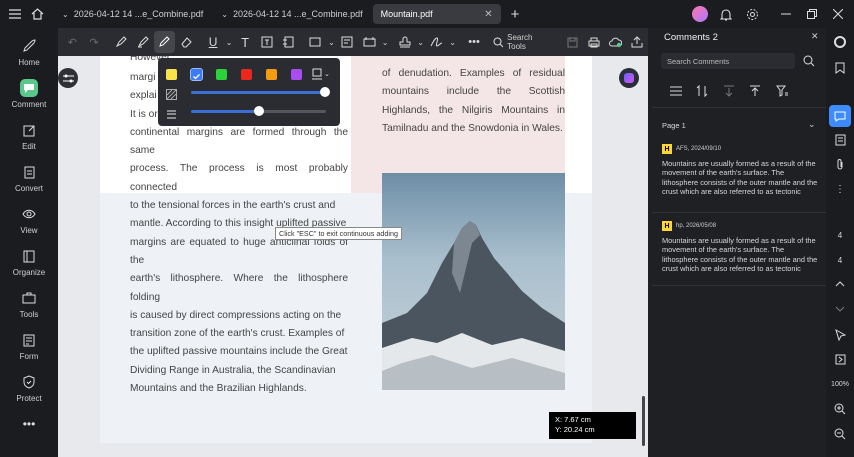 The image size is (854, 457). I want to click on rectangle-icon, so click(315, 42).